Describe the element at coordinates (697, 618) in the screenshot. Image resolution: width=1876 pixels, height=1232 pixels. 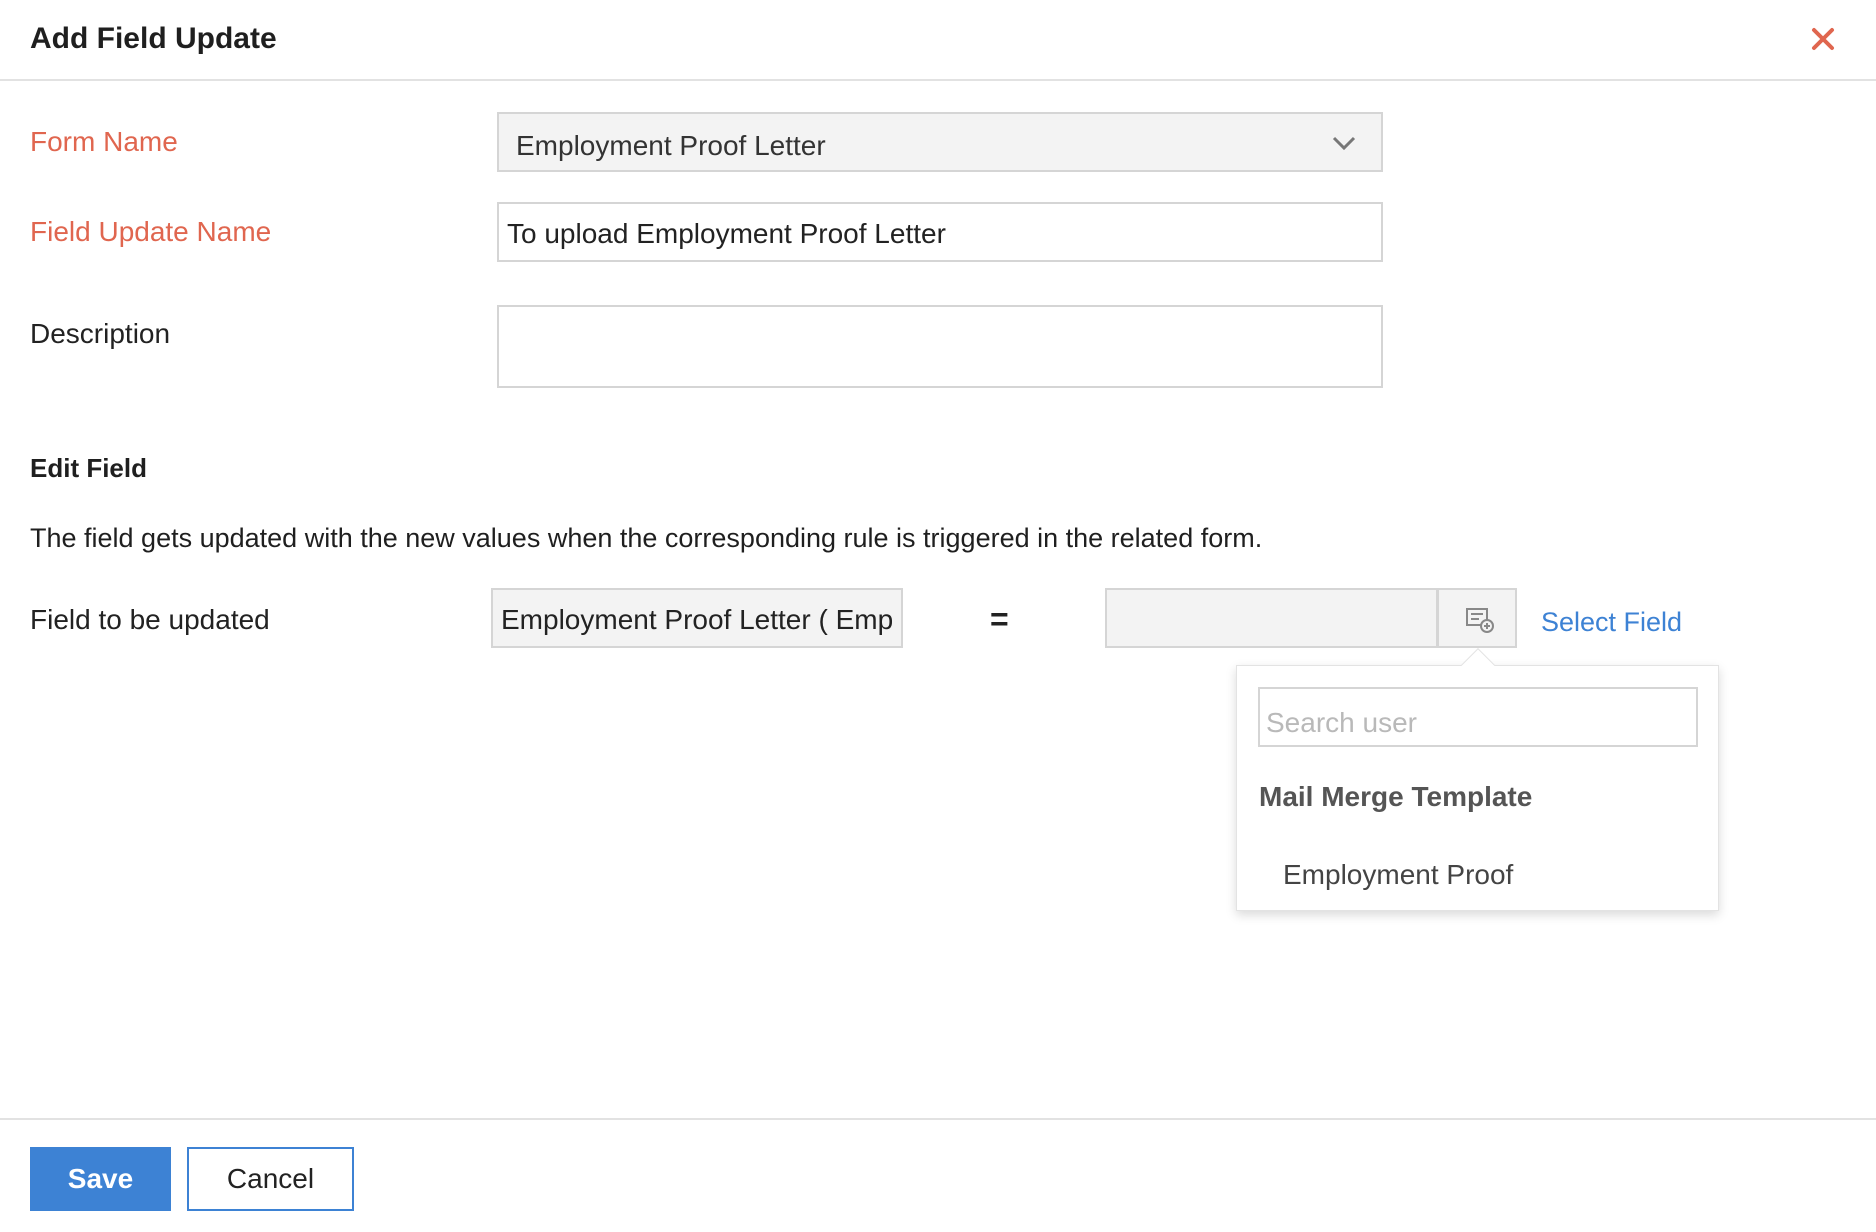
I see `field-to-be-updated-select: Employment Proof Letter ( Emp` at that location.